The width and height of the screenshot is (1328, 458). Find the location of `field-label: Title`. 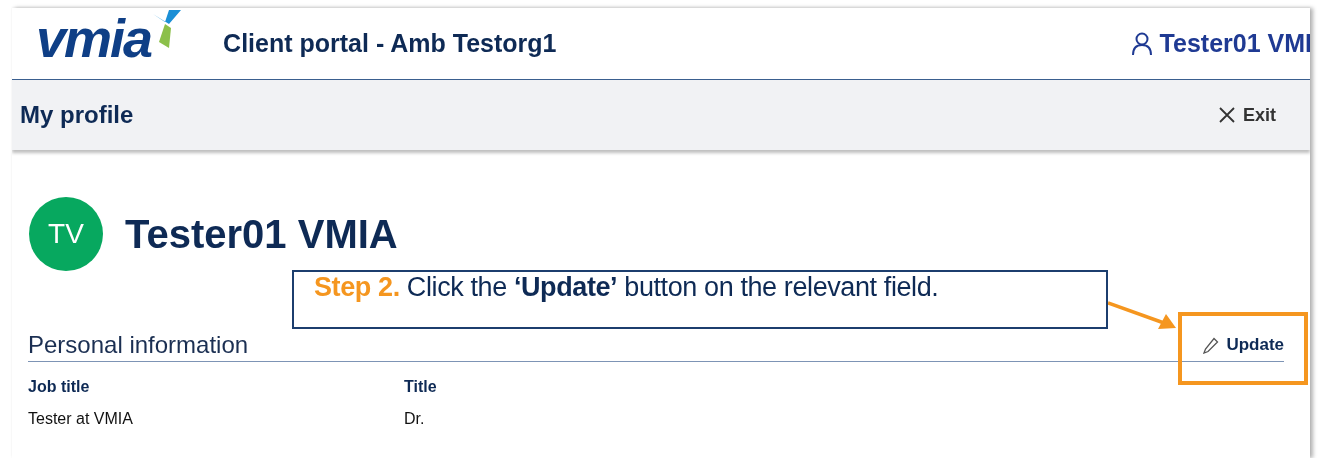

field-label: Title is located at coordinates (421, 387).